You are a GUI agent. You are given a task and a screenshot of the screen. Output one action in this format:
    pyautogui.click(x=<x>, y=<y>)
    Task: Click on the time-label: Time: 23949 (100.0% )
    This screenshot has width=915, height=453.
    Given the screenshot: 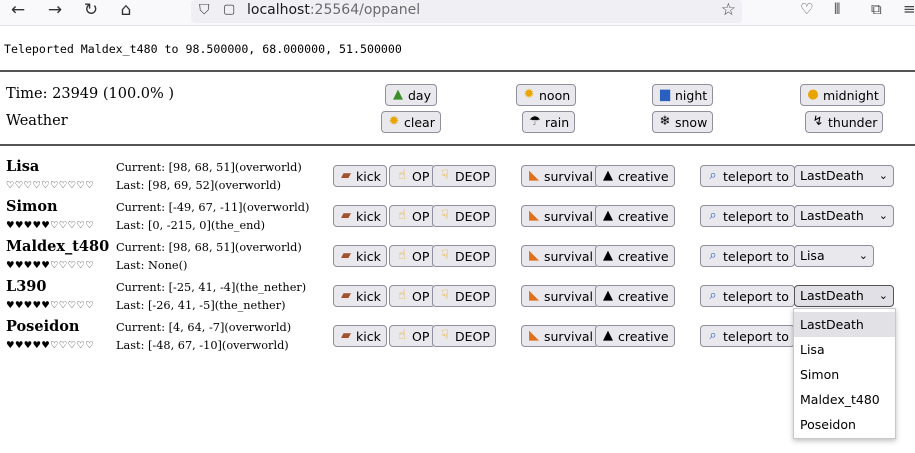 What is the action you would take?
    pyautogui.click(x=90, y=94)
    